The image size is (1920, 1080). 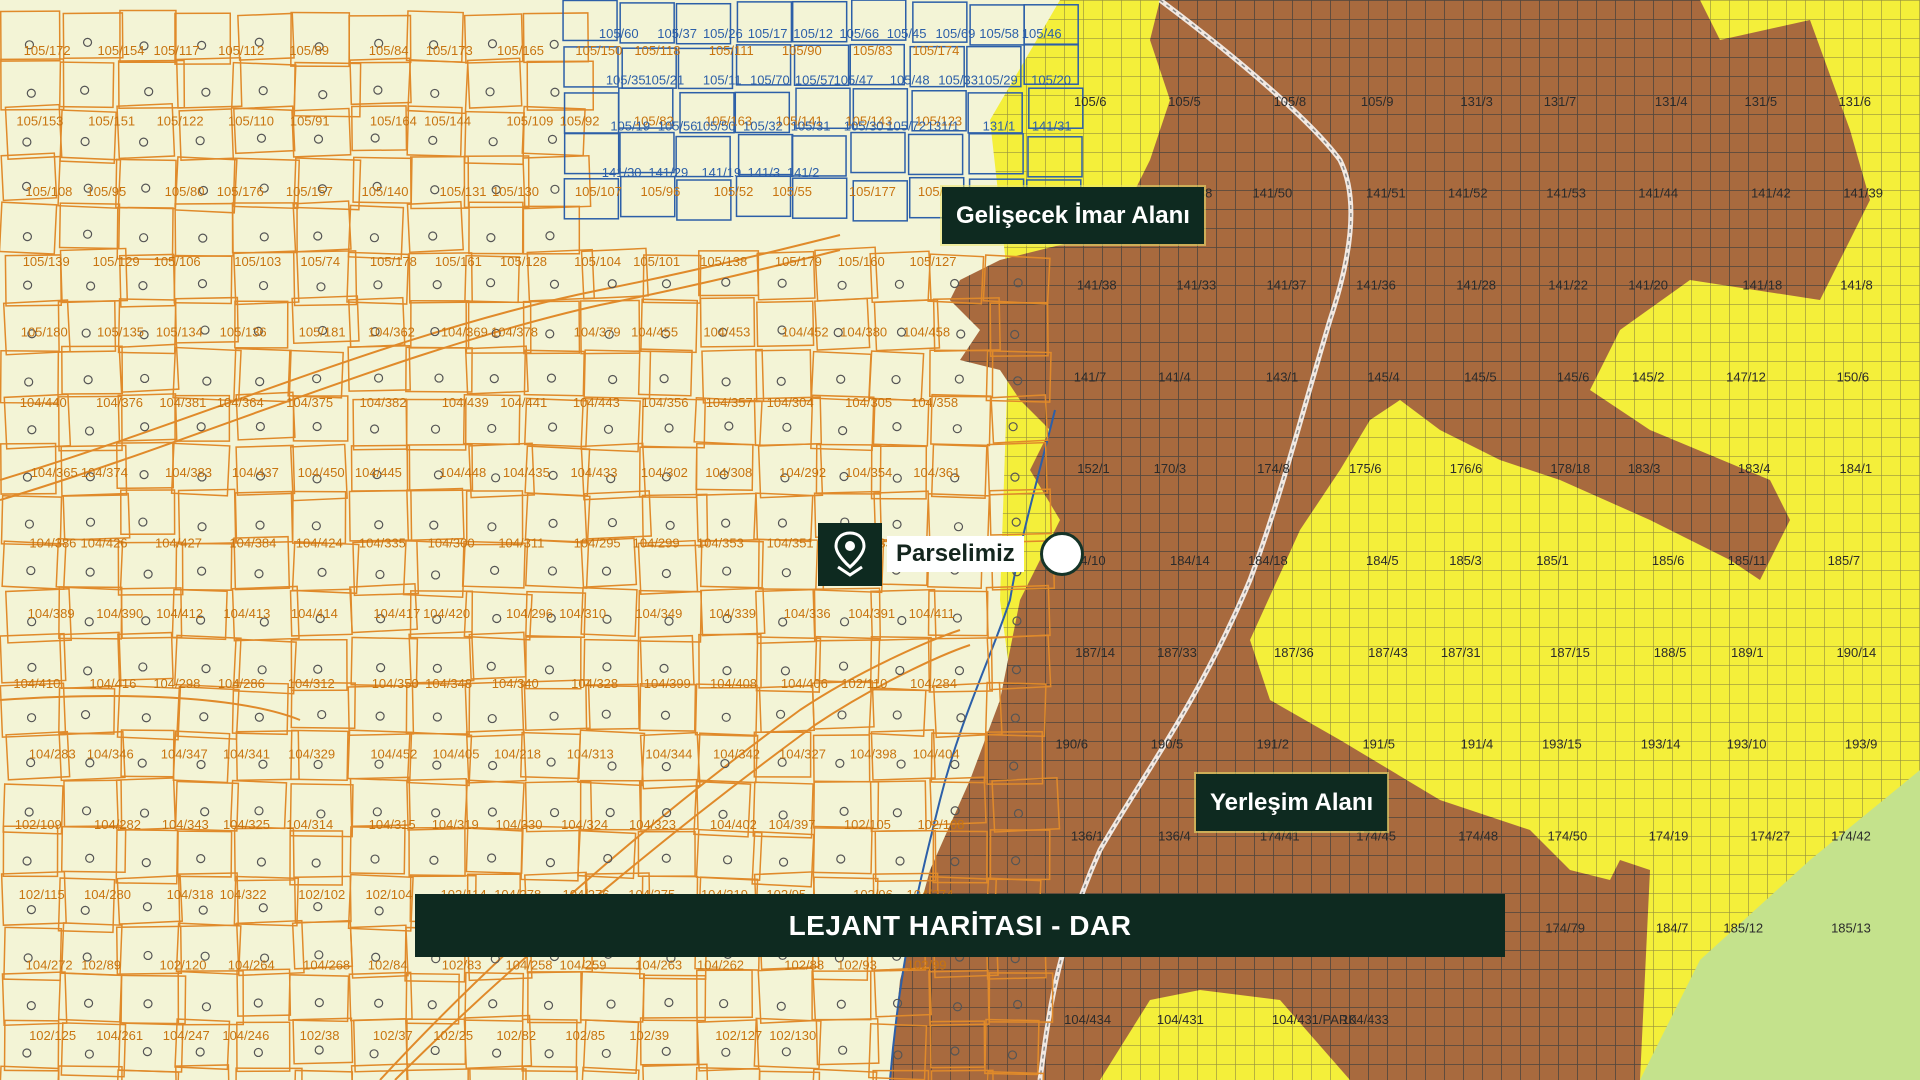 I want to click on parcel-number: 105/50, so click(x=716, y=126).